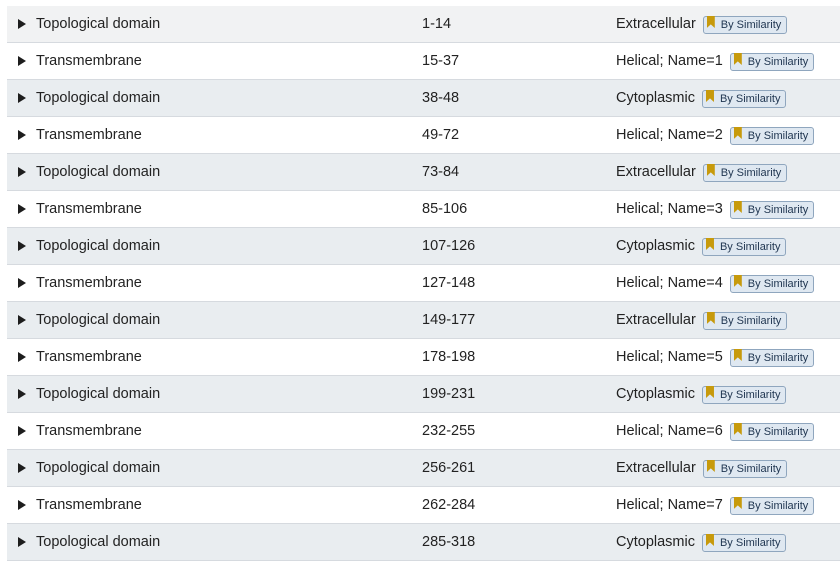  I want to click on feature-position: 127-148, so click(449, 283).